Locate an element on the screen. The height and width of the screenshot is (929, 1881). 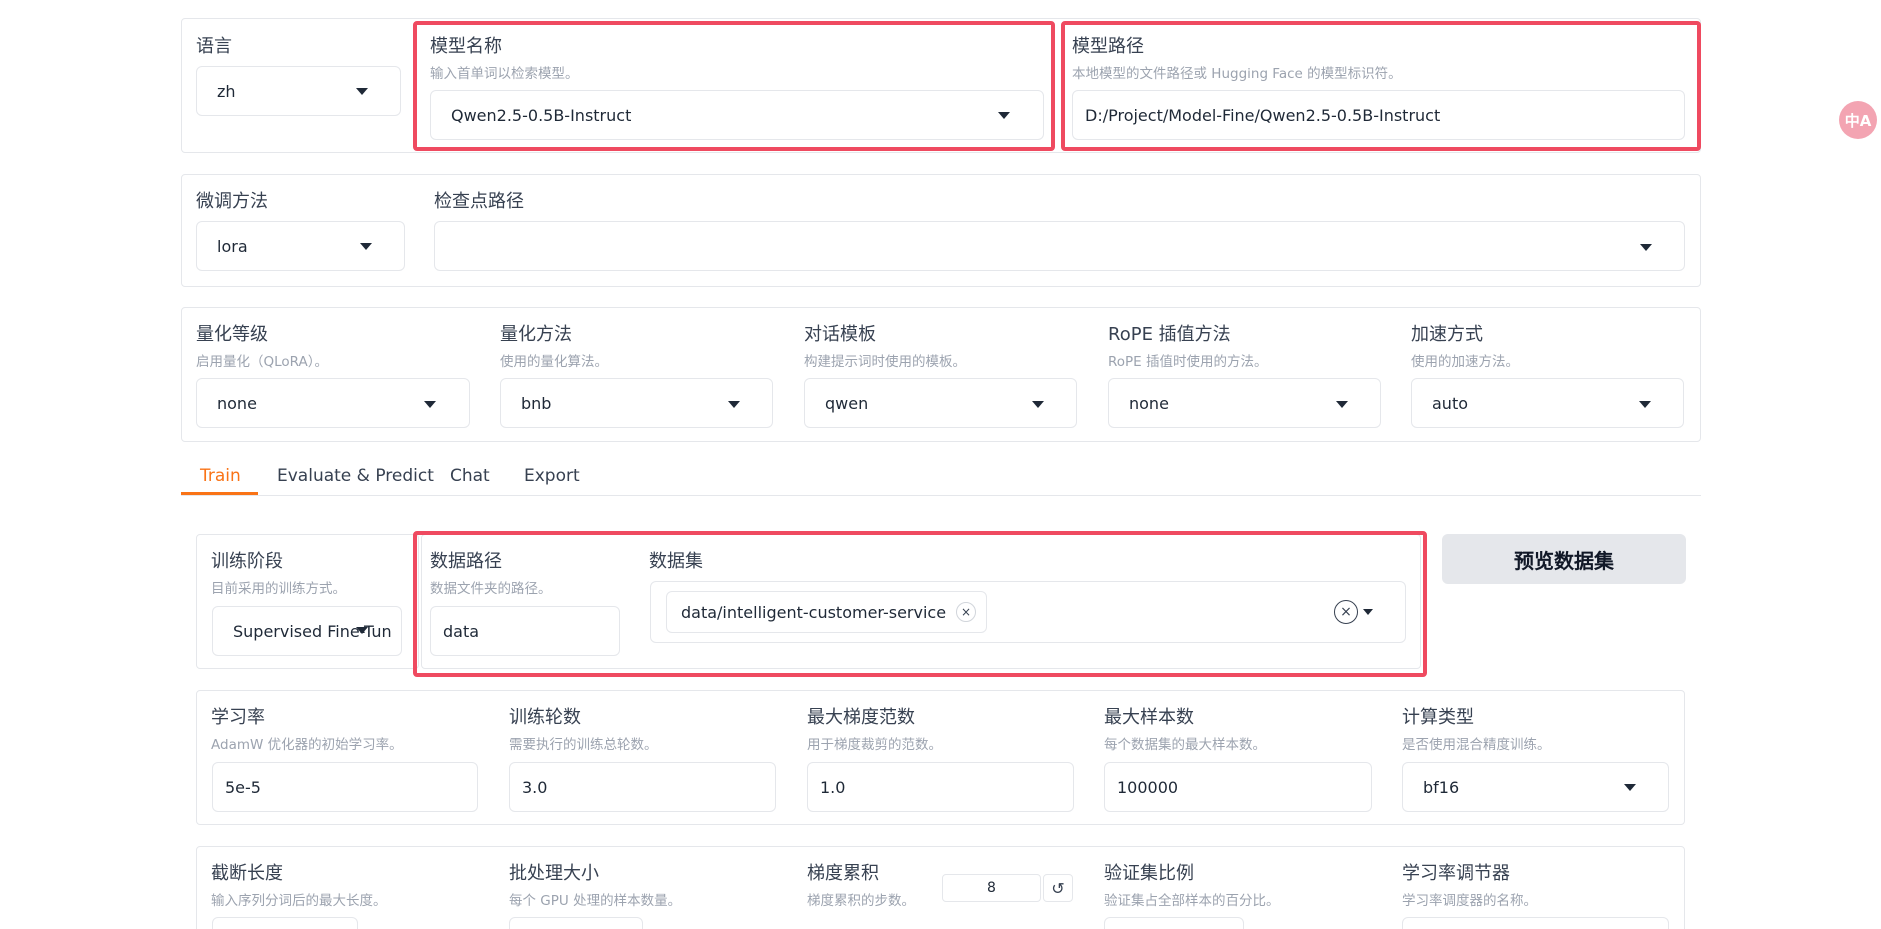
template-value: qwen is located at coordinates (847, 403).